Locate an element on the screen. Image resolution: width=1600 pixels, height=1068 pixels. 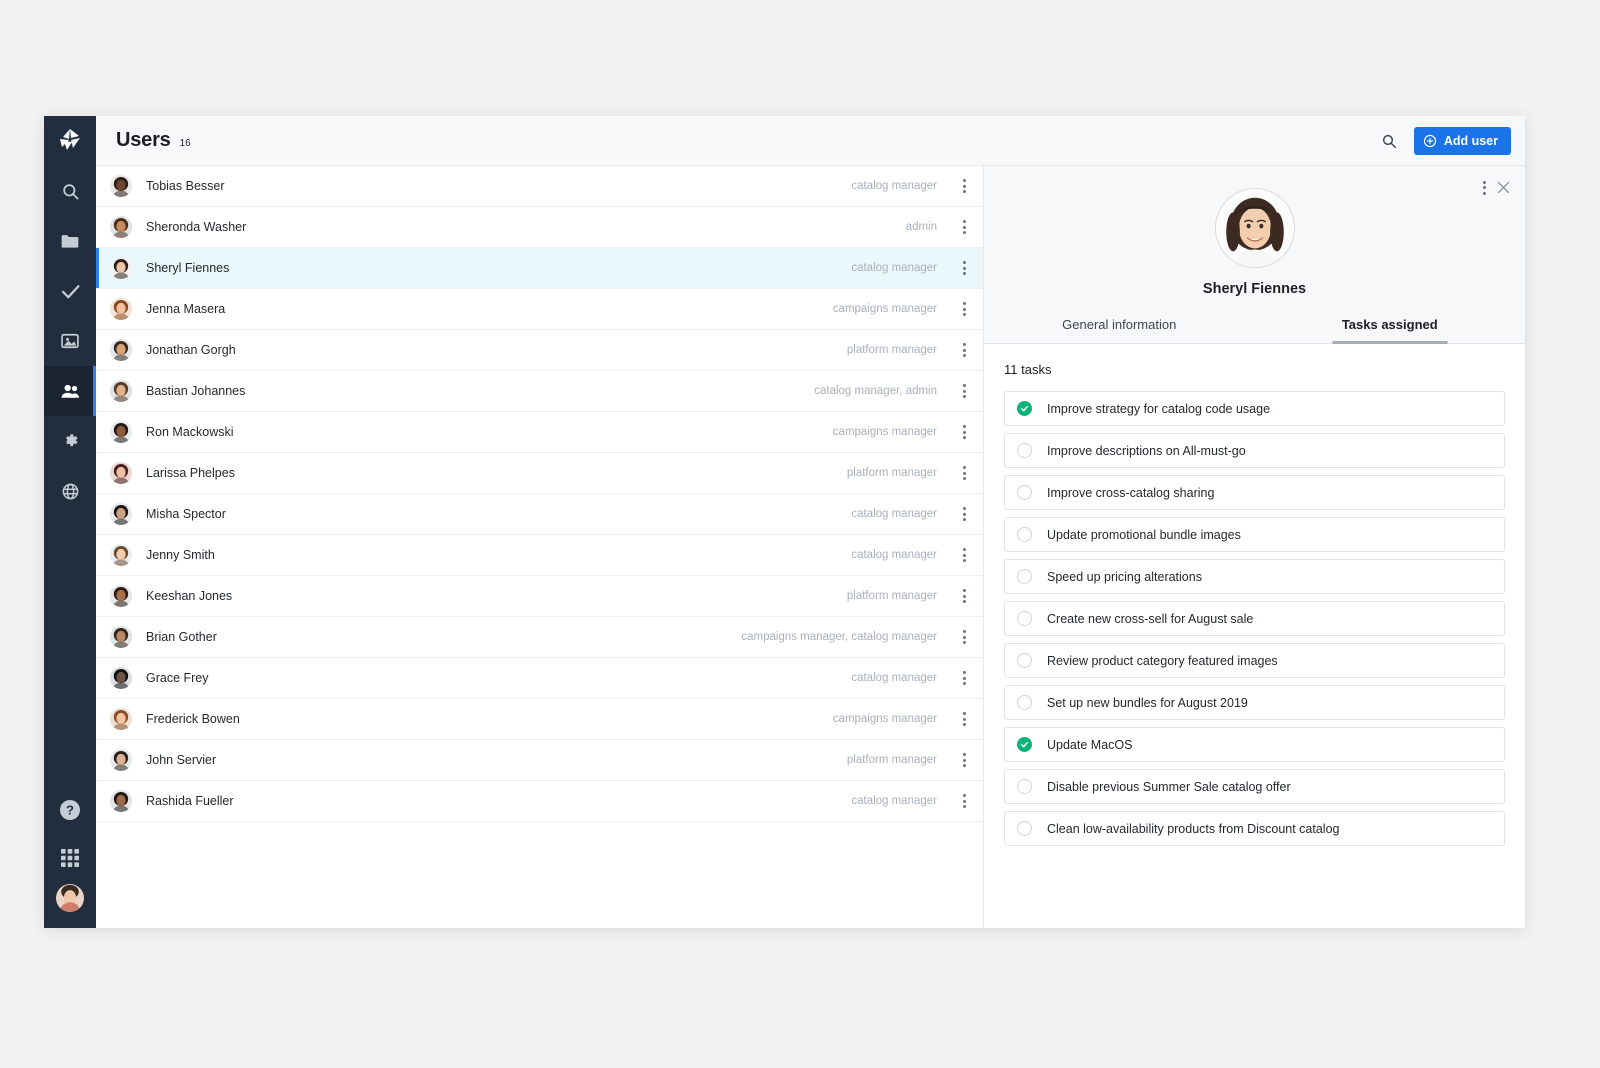
table-row: Grace Frey catalog manager is located at coordinates (539, 678).